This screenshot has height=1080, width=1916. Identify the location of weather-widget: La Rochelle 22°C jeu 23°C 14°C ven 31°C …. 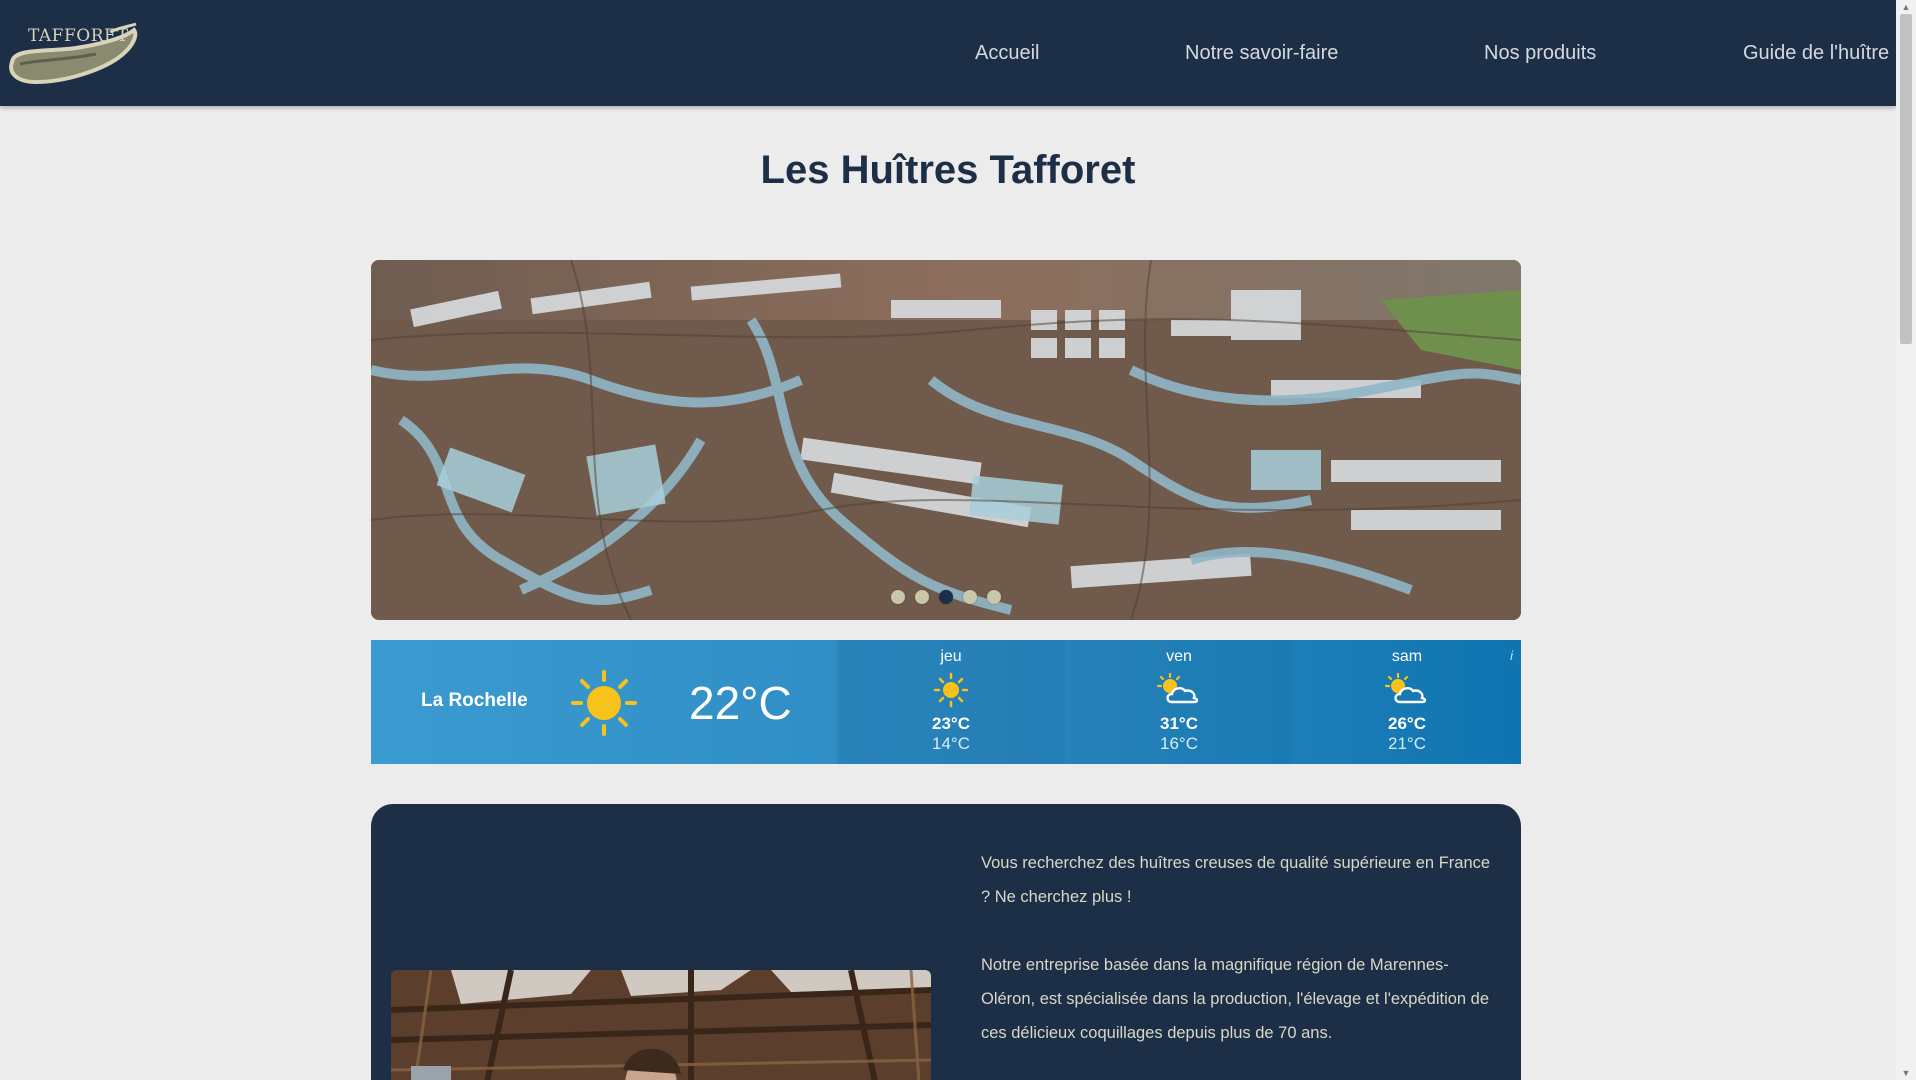
(946, 702).